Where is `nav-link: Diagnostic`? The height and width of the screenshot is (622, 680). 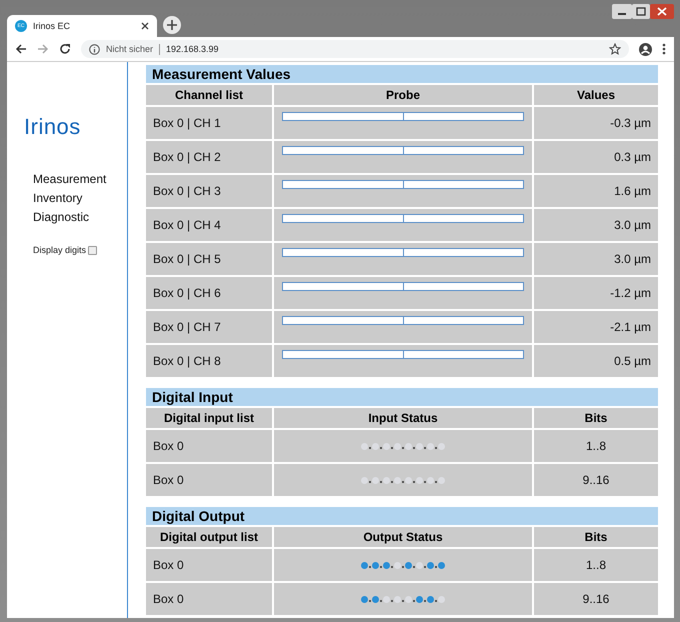
nav-link: Diagnostic is located at coordinates (80, 217).